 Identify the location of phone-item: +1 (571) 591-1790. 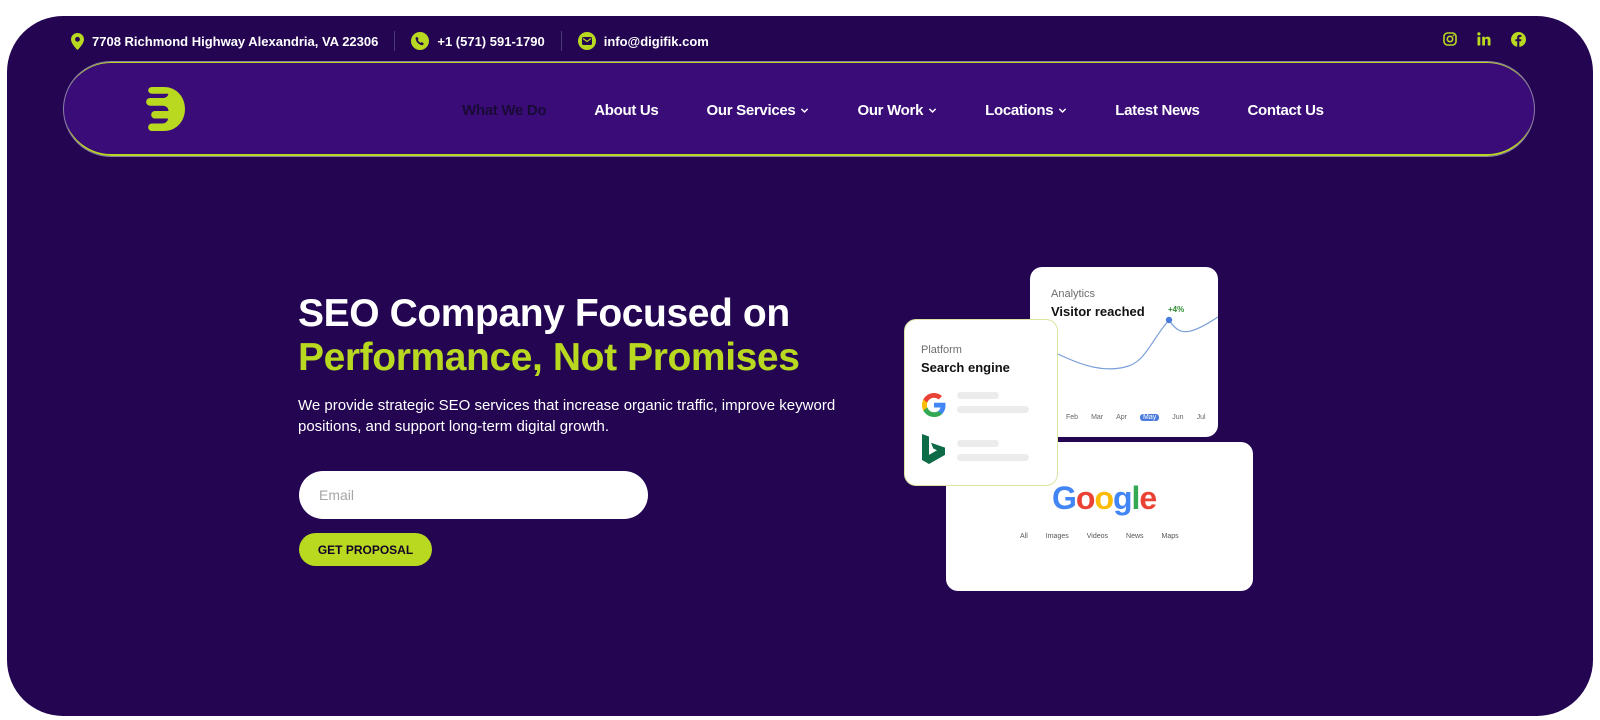
(478, 41).